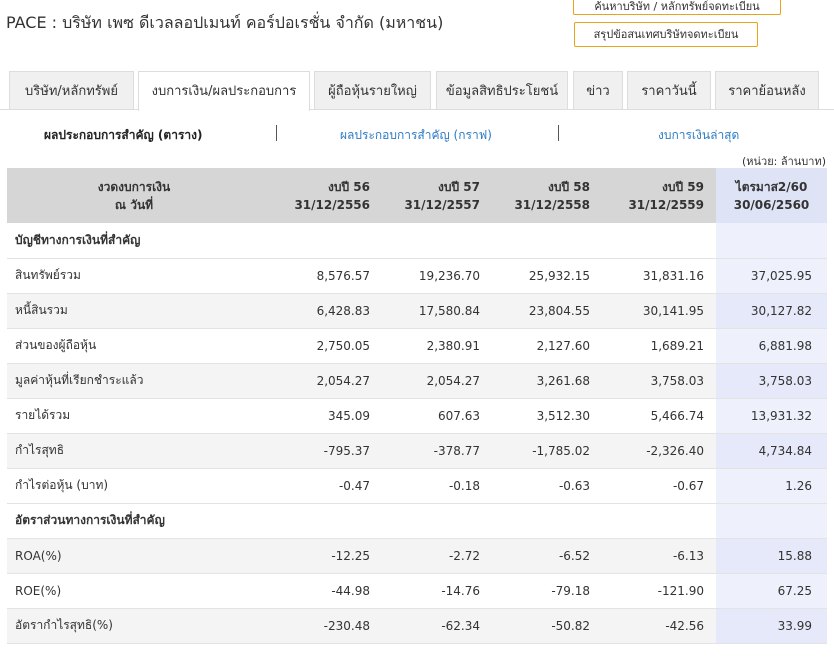  What do you see at coordinates (547, 626) in the screenshot?
I see `cell-value: -50.82` at bounding box center [547, 626].